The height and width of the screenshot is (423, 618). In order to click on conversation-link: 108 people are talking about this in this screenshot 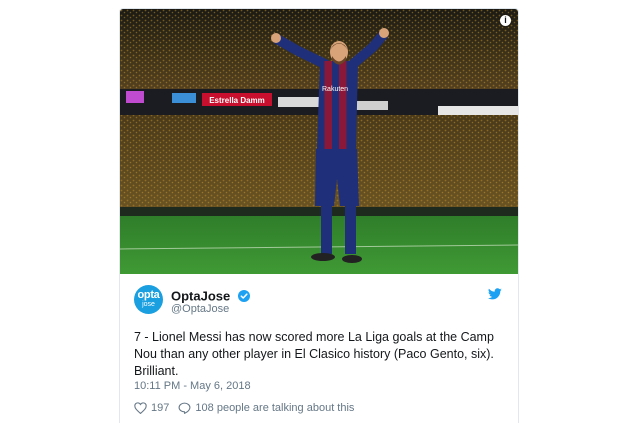, I will do `click(266, 408)`.